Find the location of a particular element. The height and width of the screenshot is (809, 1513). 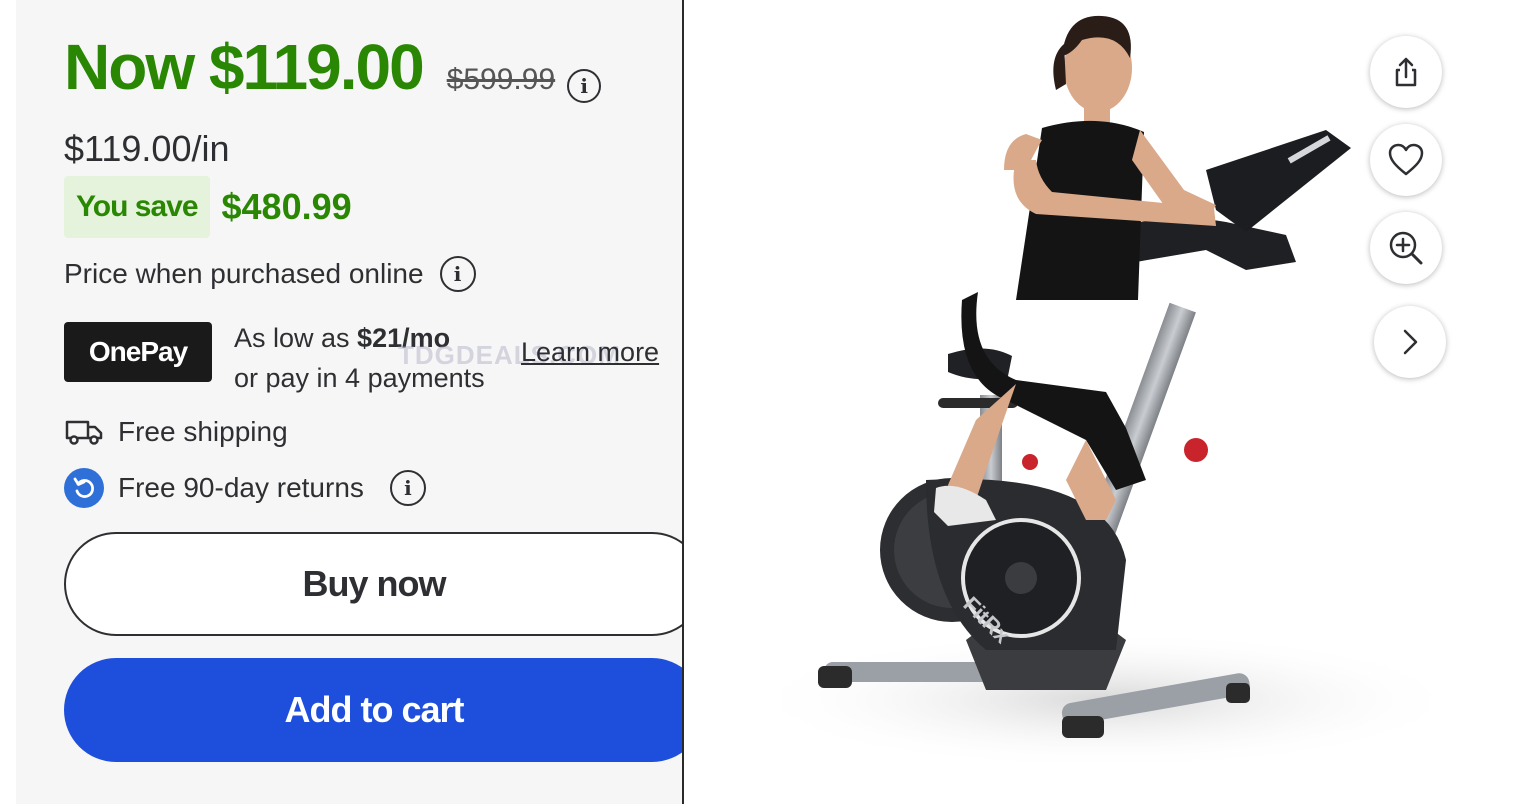

online-price-label: Price when purchased online is located at coordinates (244, 273).